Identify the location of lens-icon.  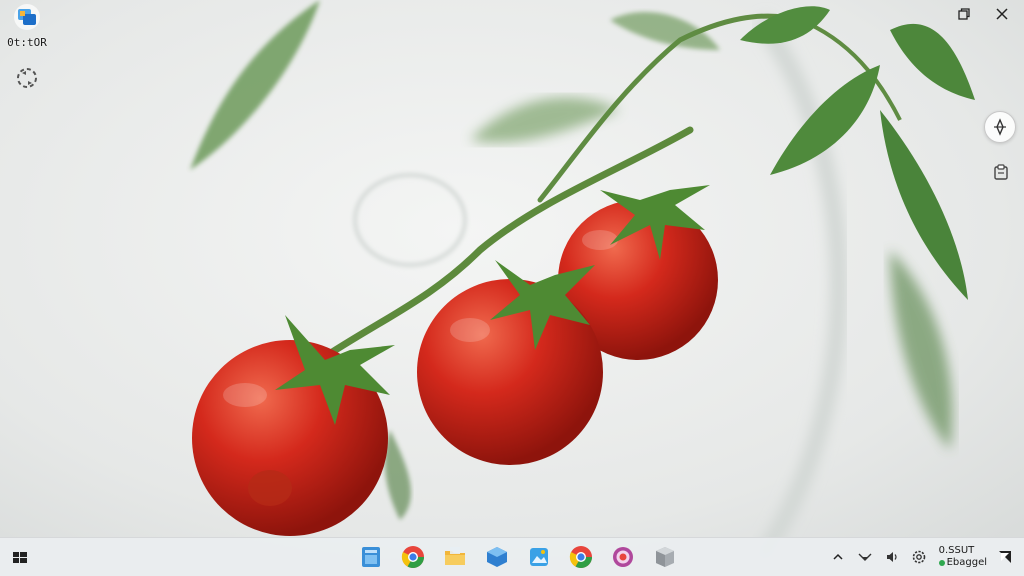
(623, 557).